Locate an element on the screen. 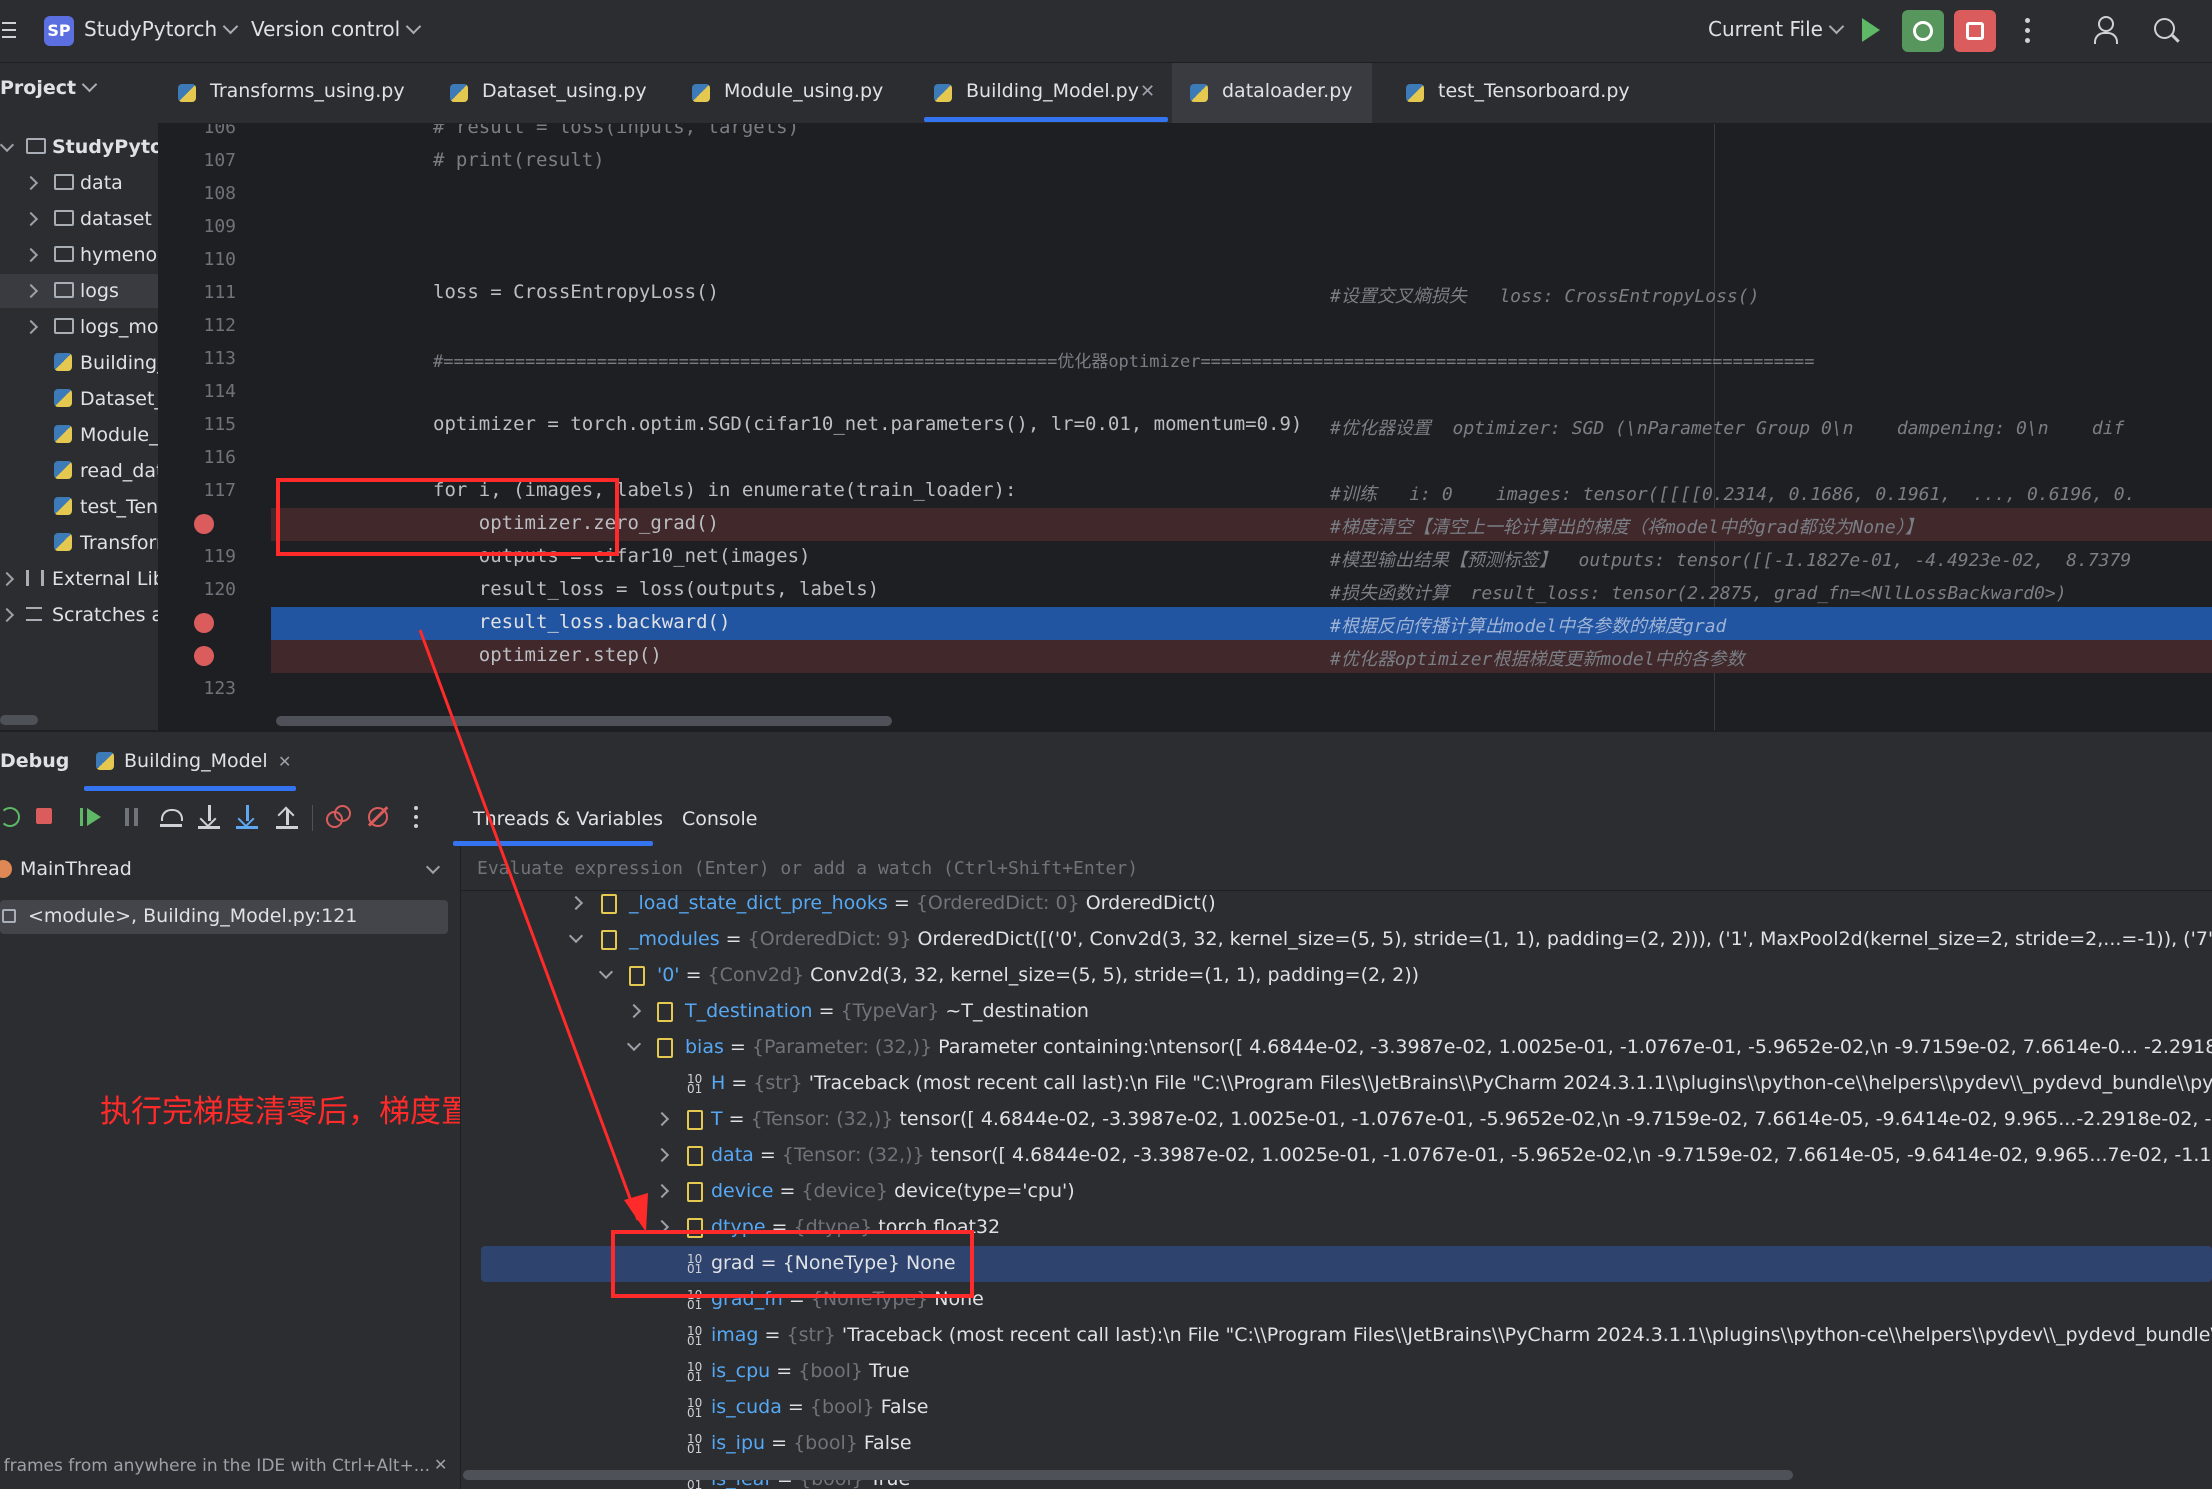  annotation-arrow is located at coordinates (533, 930).